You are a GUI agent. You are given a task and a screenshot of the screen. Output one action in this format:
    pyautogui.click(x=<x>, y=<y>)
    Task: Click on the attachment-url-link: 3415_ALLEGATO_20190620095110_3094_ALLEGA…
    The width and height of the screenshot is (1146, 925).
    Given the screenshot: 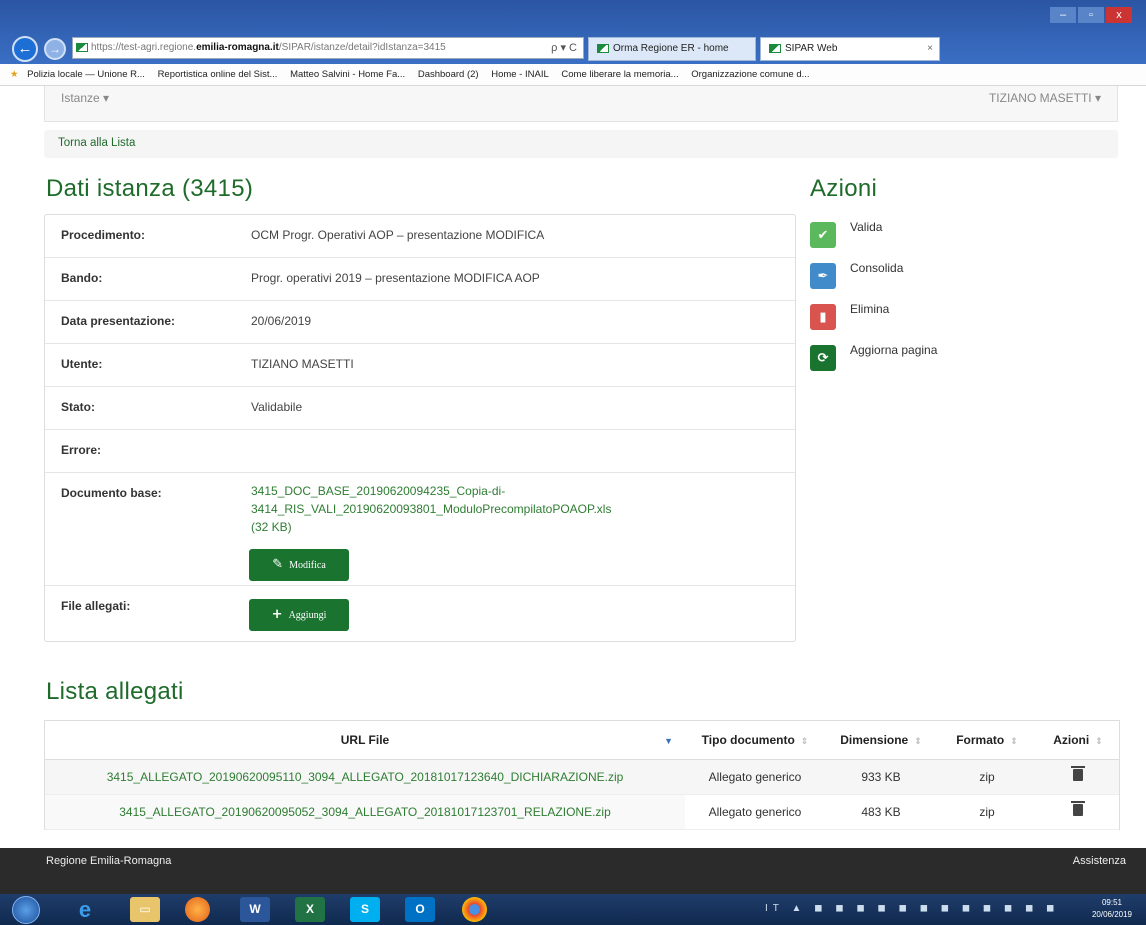 What is the action you would take?
    pyautogui.click(x=365, y=777)
    